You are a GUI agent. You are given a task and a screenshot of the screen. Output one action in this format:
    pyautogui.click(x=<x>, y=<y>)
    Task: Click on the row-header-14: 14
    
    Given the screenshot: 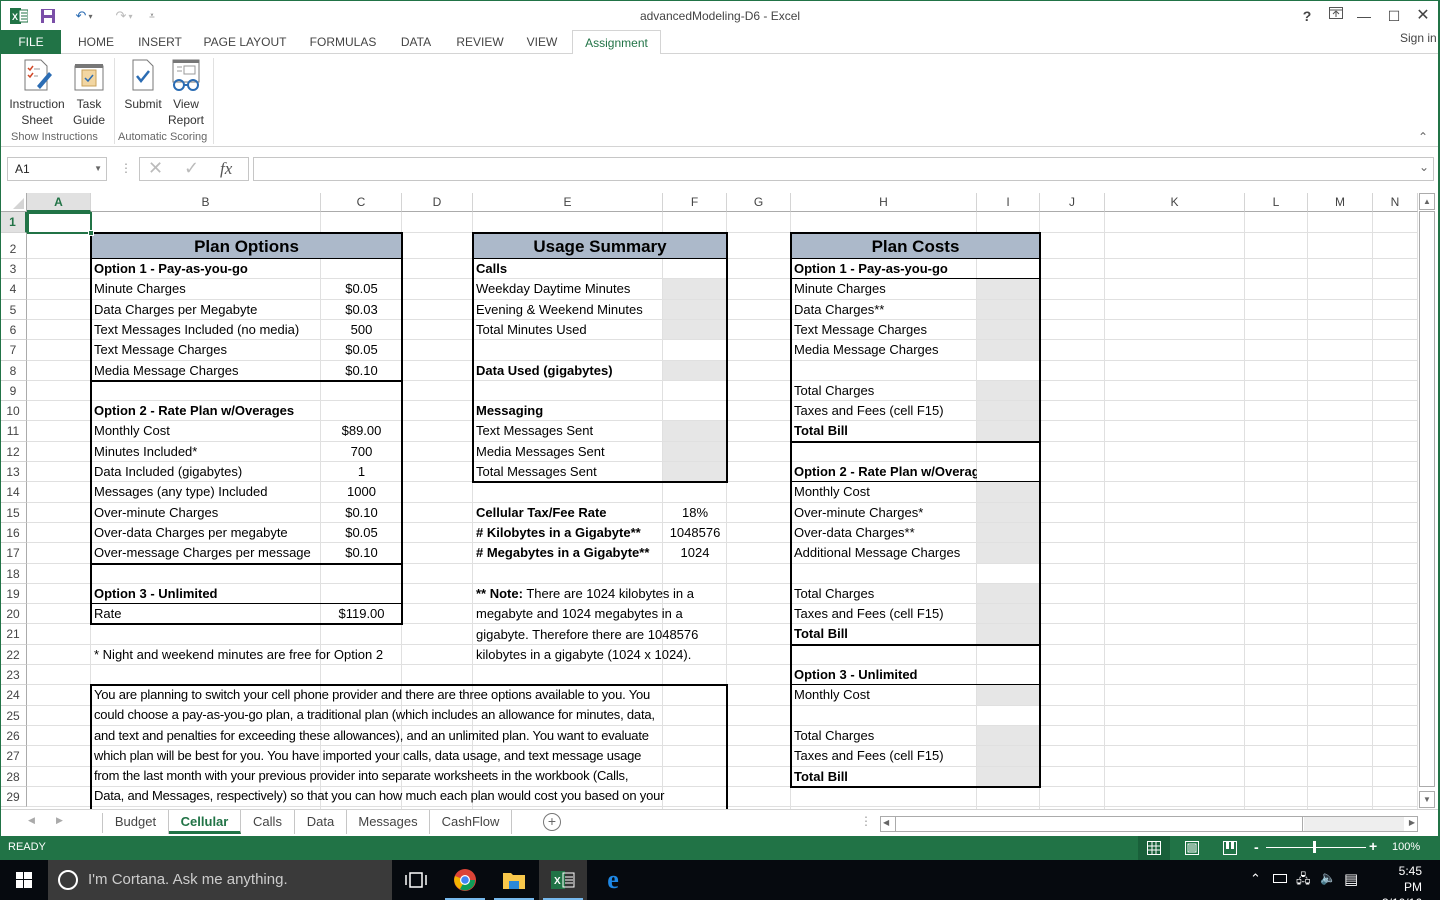 What is the action you would take?
    pyautogui.click(x=13, y=492)
    